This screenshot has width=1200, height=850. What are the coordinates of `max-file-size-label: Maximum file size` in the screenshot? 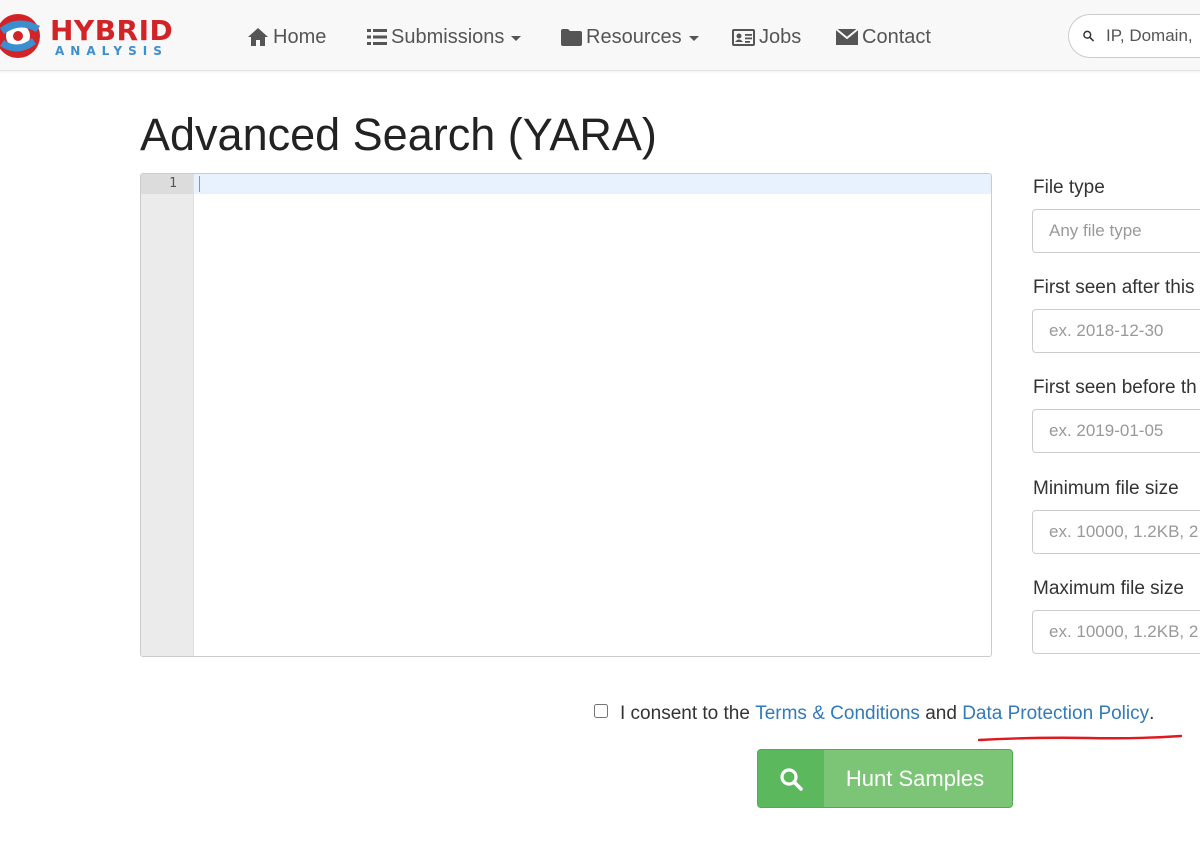 It's located at (1108, 588).